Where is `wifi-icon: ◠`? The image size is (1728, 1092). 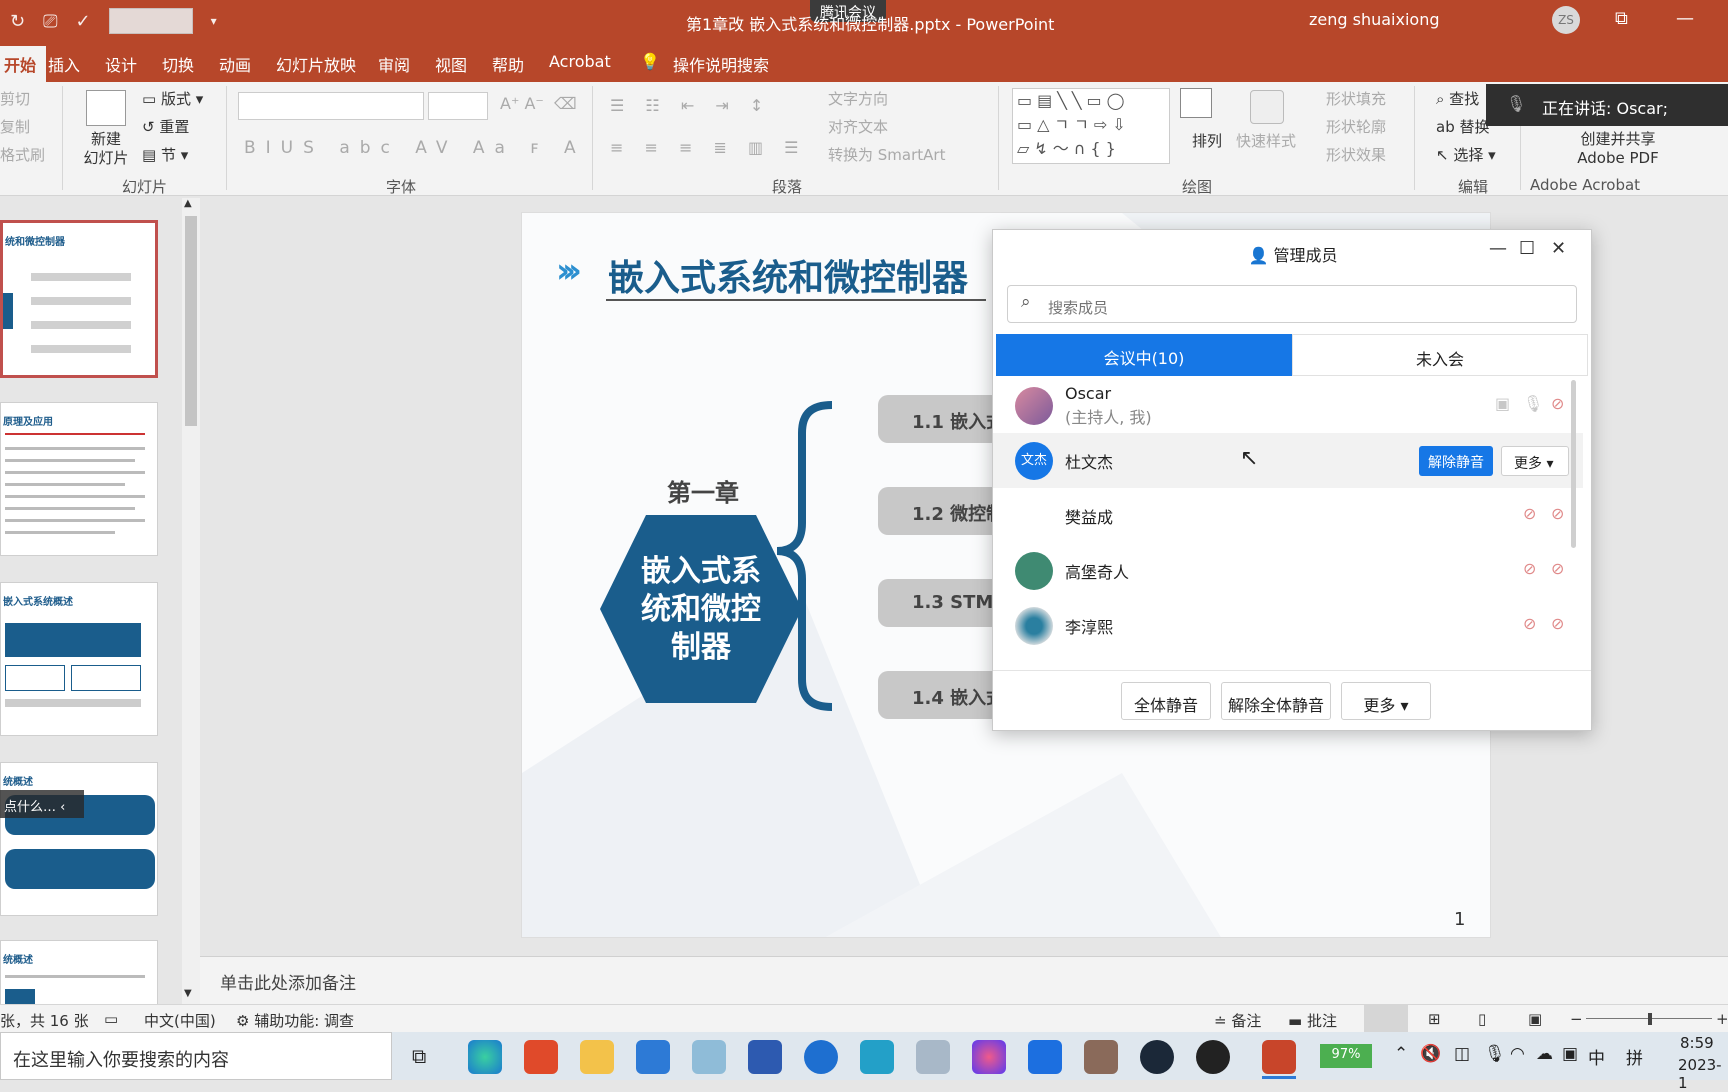 wifi-icon: ◠ is located at coordinates (1517, 1054).